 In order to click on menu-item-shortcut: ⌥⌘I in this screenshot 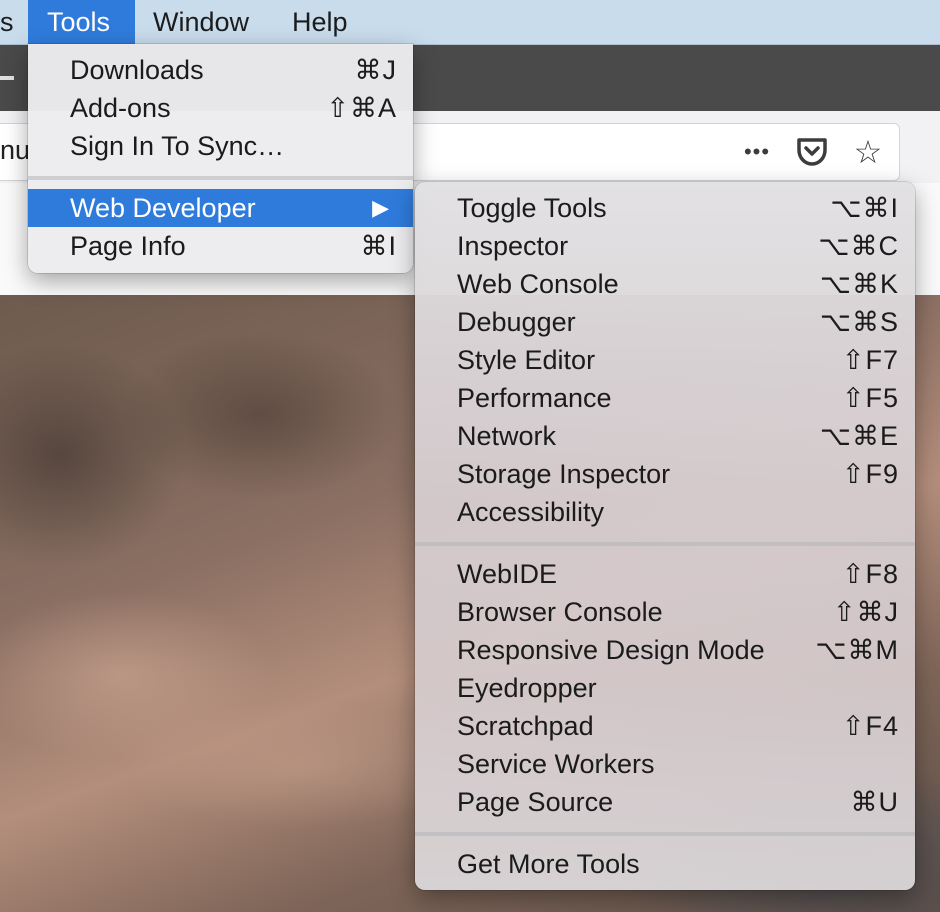, I will do `click(864, 208)`.